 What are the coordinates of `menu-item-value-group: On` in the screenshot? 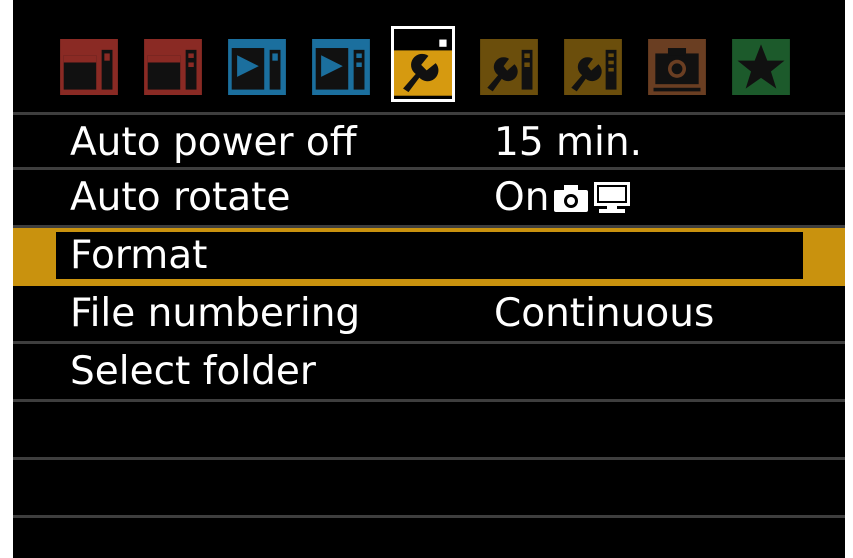 It's located at (562, 198).